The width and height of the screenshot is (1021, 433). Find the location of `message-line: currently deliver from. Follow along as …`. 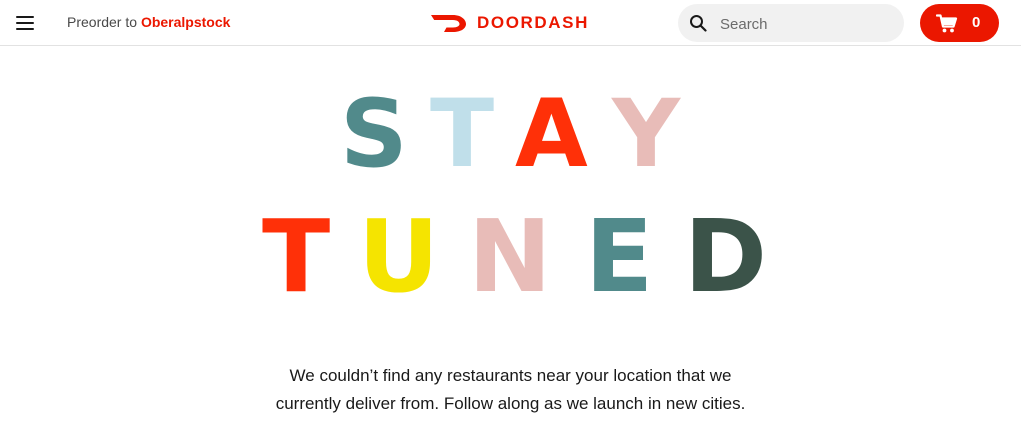

message-line: currently deliver from. Follow along as … is located at coordinates (510, 403).